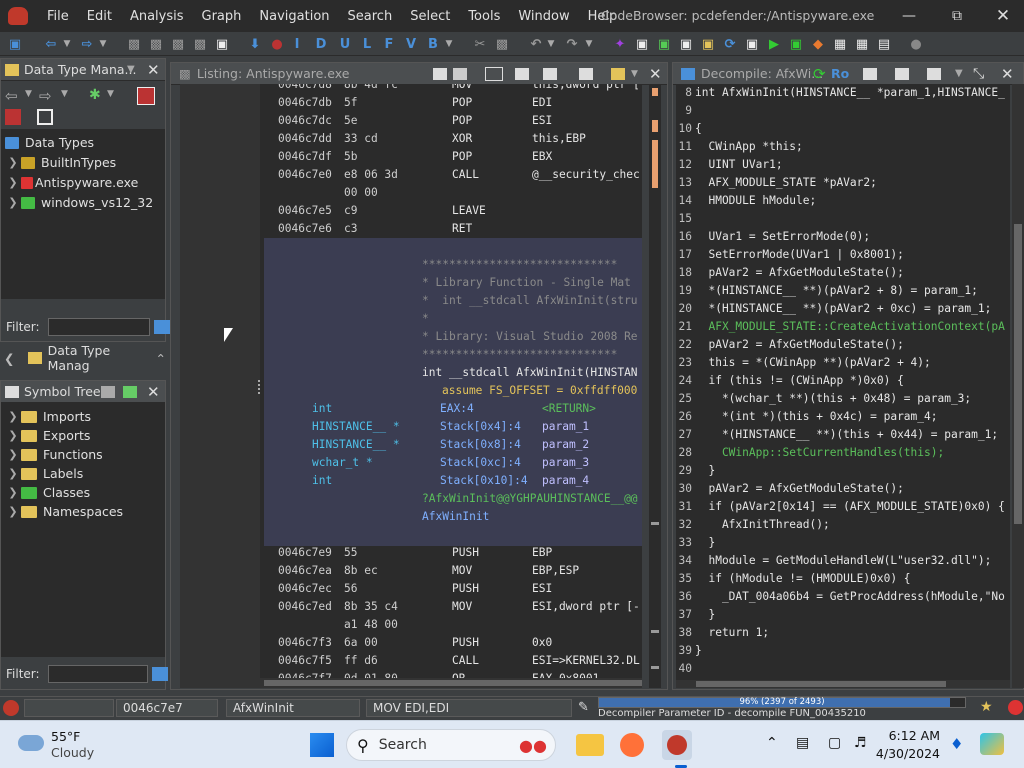 The height and width of the screenshot is (768, 1024). What do you see at coordinates (321, 44) in the screenshot?
I see `letter-d-icon: D` at bounding box center [321, 44].